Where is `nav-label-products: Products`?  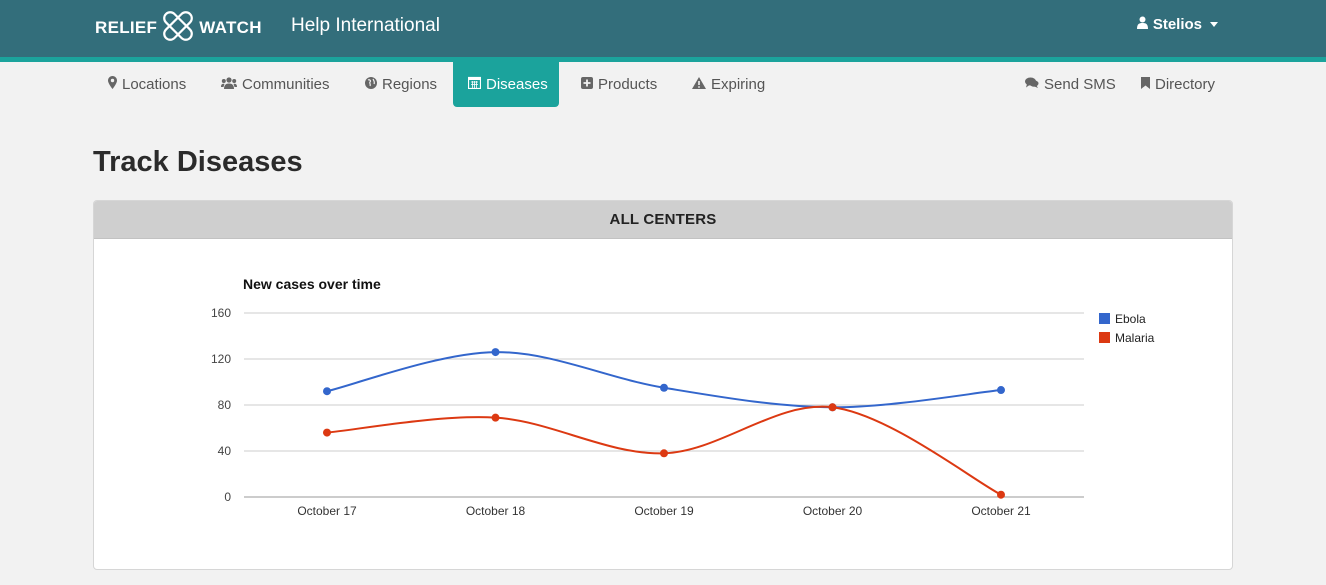
nav-label-products: Products is located at coordinates (628, 84).